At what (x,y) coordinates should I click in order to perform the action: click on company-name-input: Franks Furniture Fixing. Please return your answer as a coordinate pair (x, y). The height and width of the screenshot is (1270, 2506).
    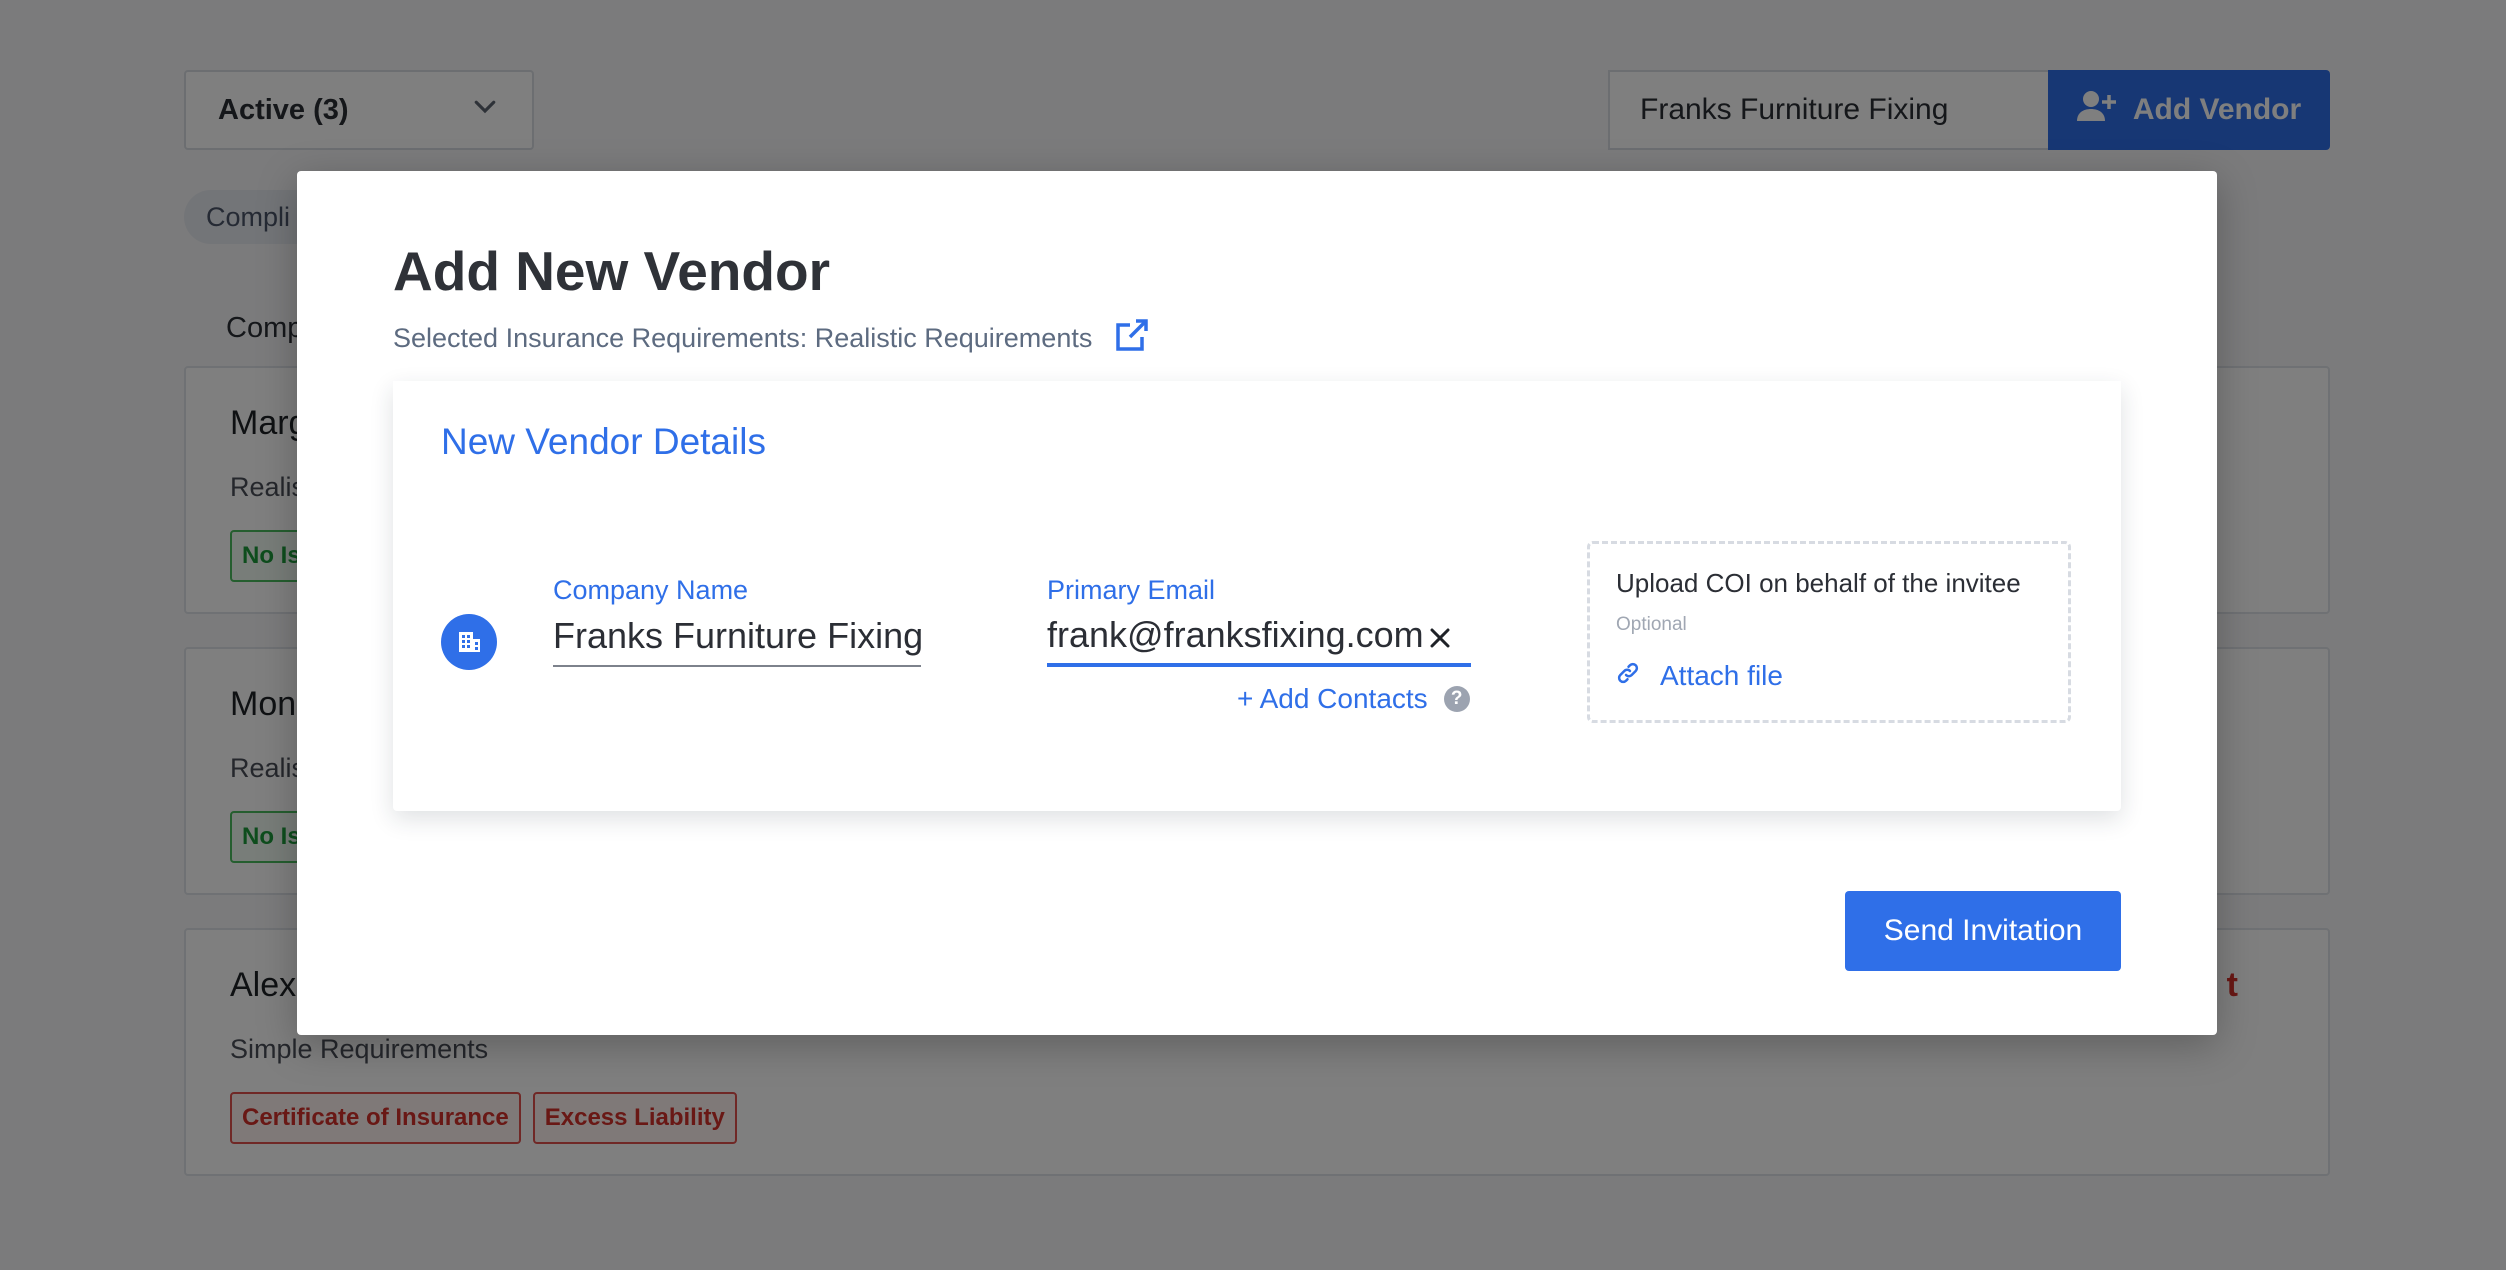
    Looking at the image, I should click on (738, 637).